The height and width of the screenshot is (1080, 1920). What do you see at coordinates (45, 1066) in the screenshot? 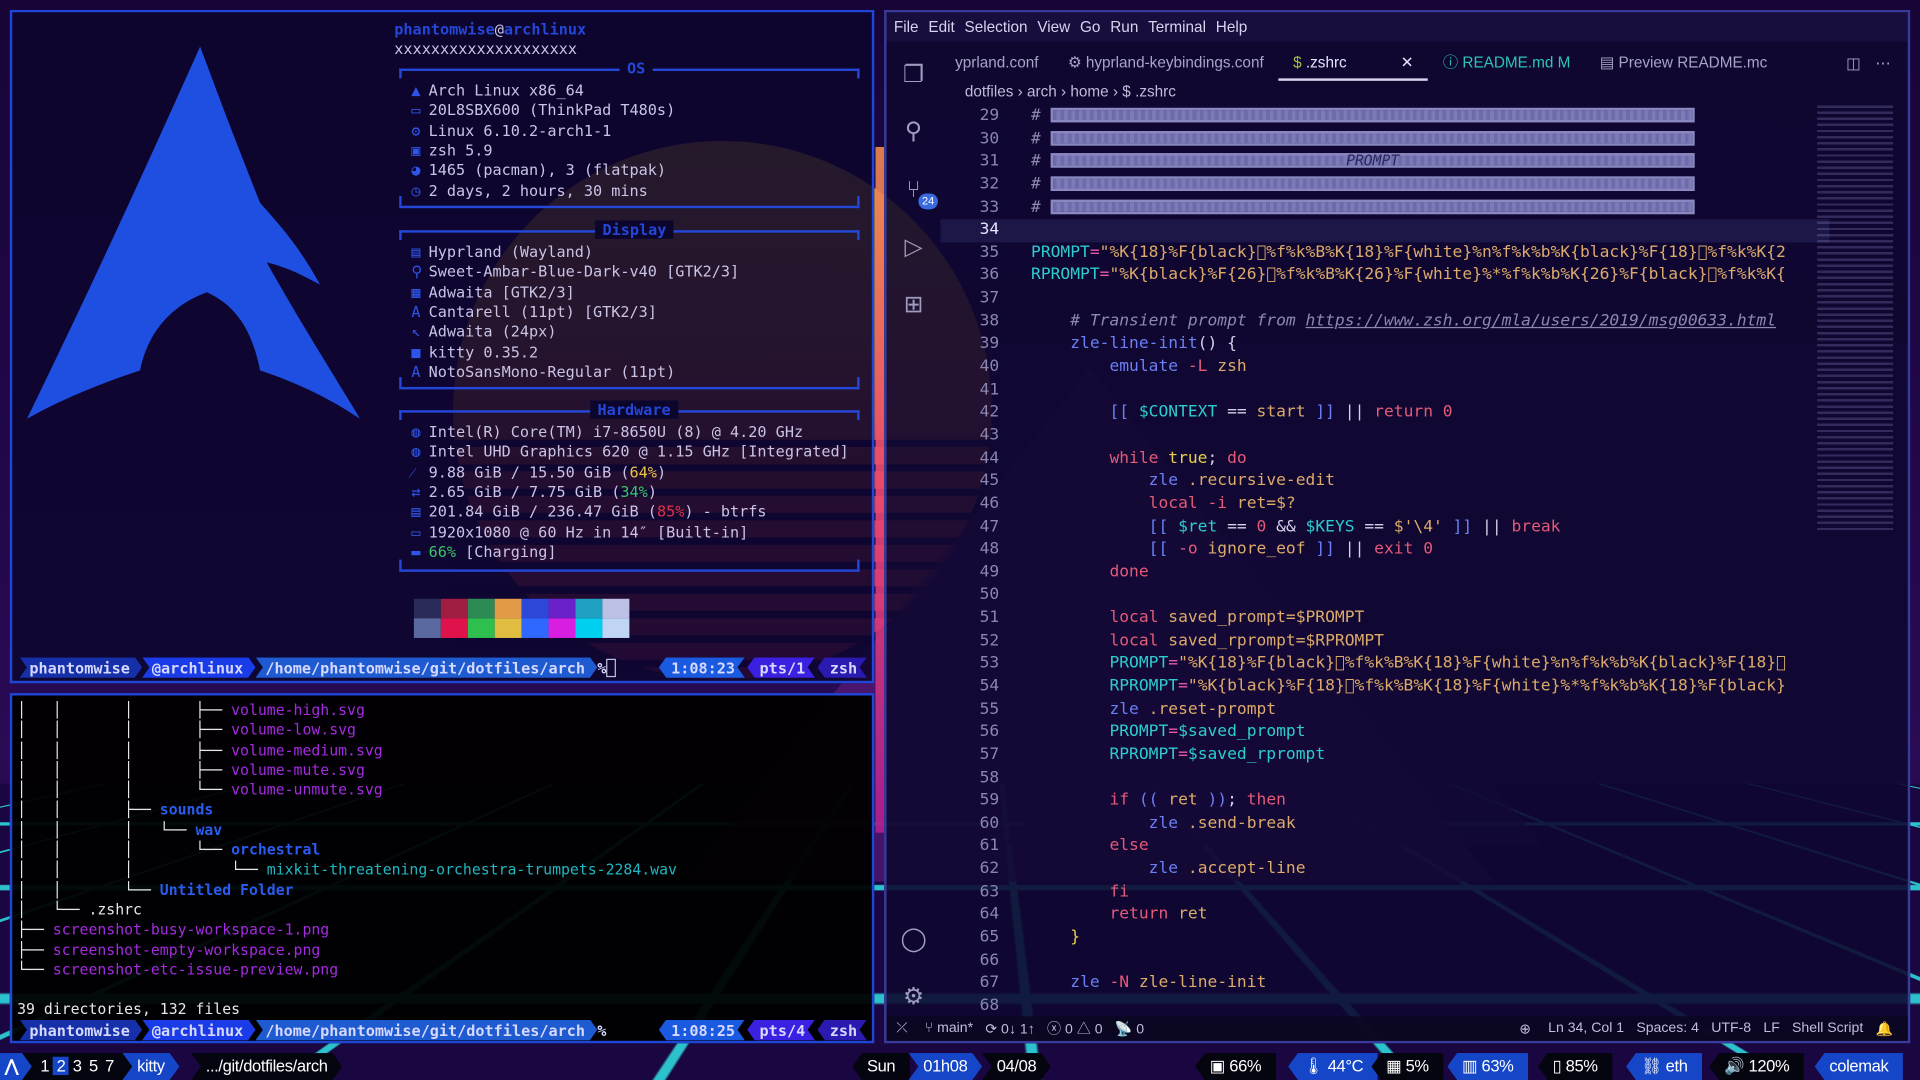
I see `workspace-1: 1` at bounding box center [45, 1066].